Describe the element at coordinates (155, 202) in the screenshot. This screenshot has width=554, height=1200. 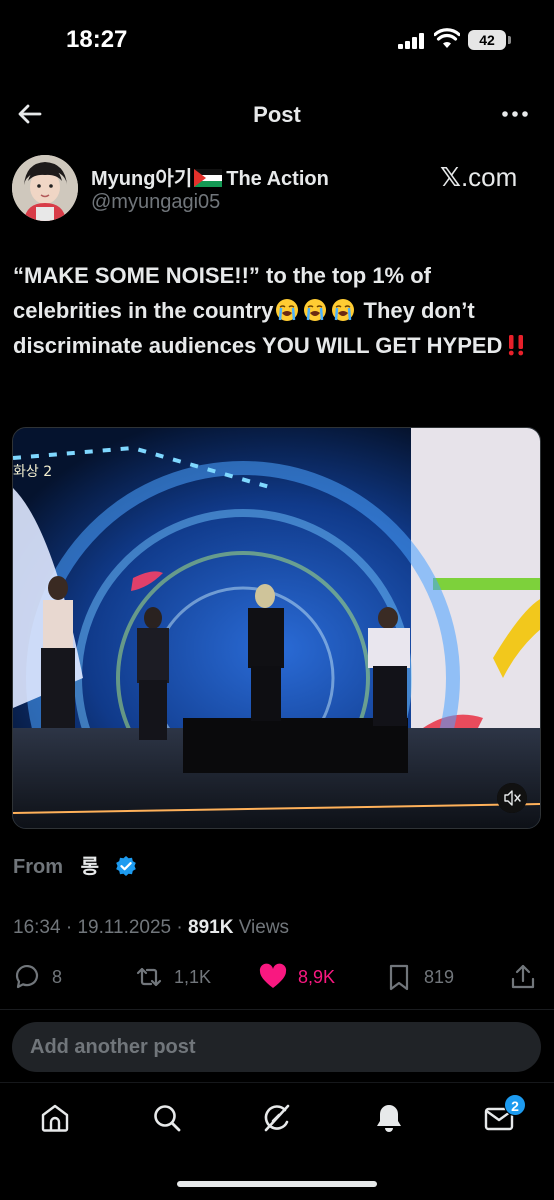
I see `author-handle: @myungagi05` at that location.